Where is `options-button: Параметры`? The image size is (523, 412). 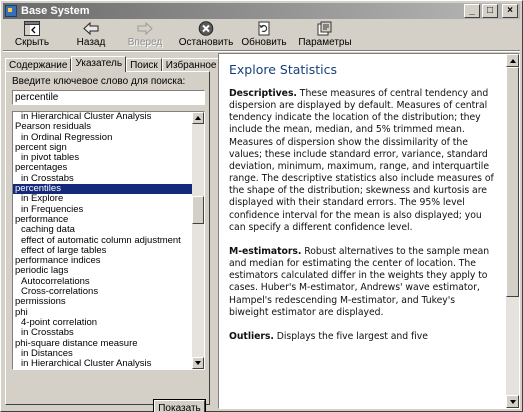
options-button: Параметры is located at coordinates (325, 35).